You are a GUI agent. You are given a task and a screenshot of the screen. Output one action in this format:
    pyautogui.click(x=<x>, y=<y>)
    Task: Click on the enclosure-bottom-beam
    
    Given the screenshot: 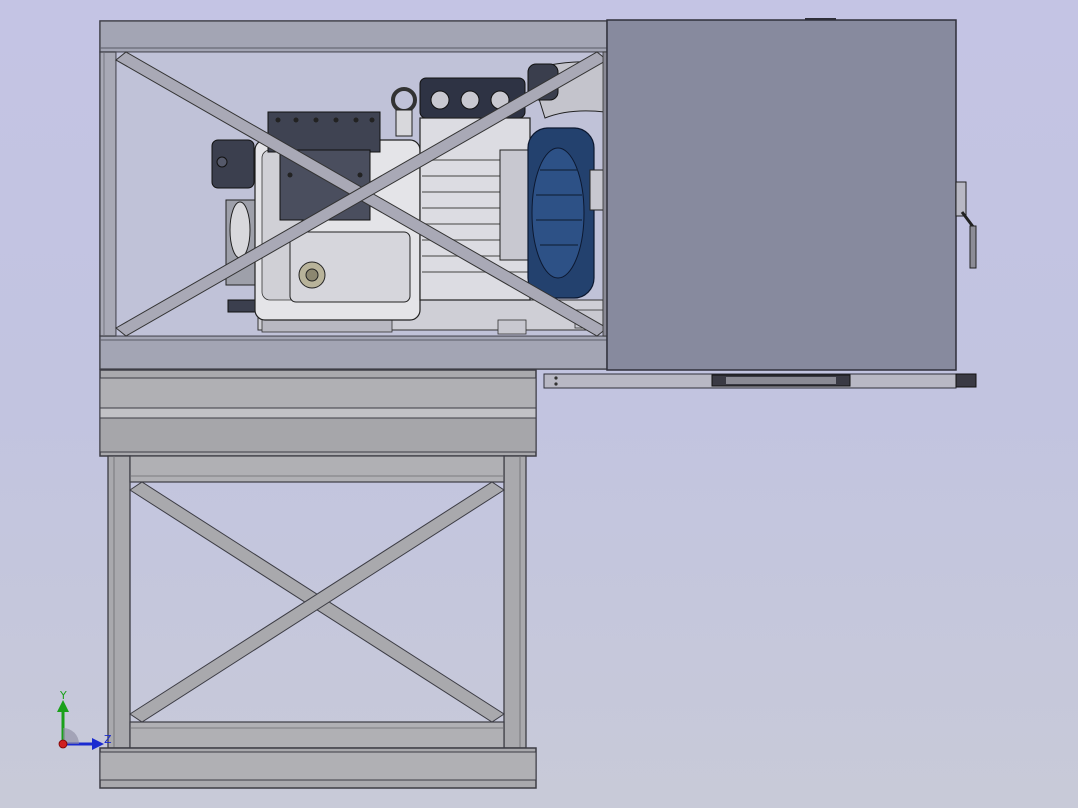 What is the action you would take?
    pyautogui.click(x=353, y=352)
    